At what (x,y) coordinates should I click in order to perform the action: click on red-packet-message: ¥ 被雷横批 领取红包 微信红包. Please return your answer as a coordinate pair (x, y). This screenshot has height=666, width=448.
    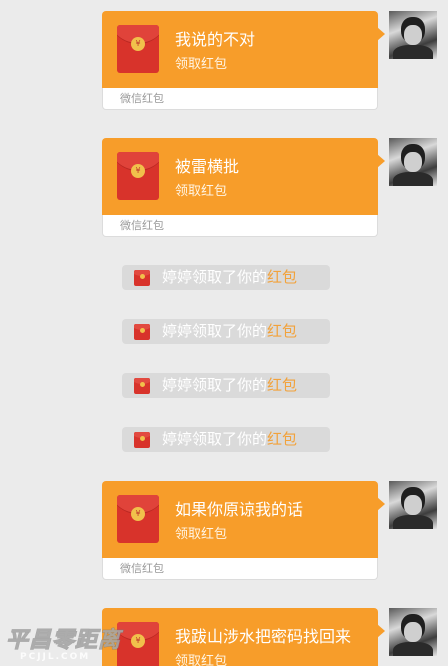
    Looking at the image, I should click on (243, 187).